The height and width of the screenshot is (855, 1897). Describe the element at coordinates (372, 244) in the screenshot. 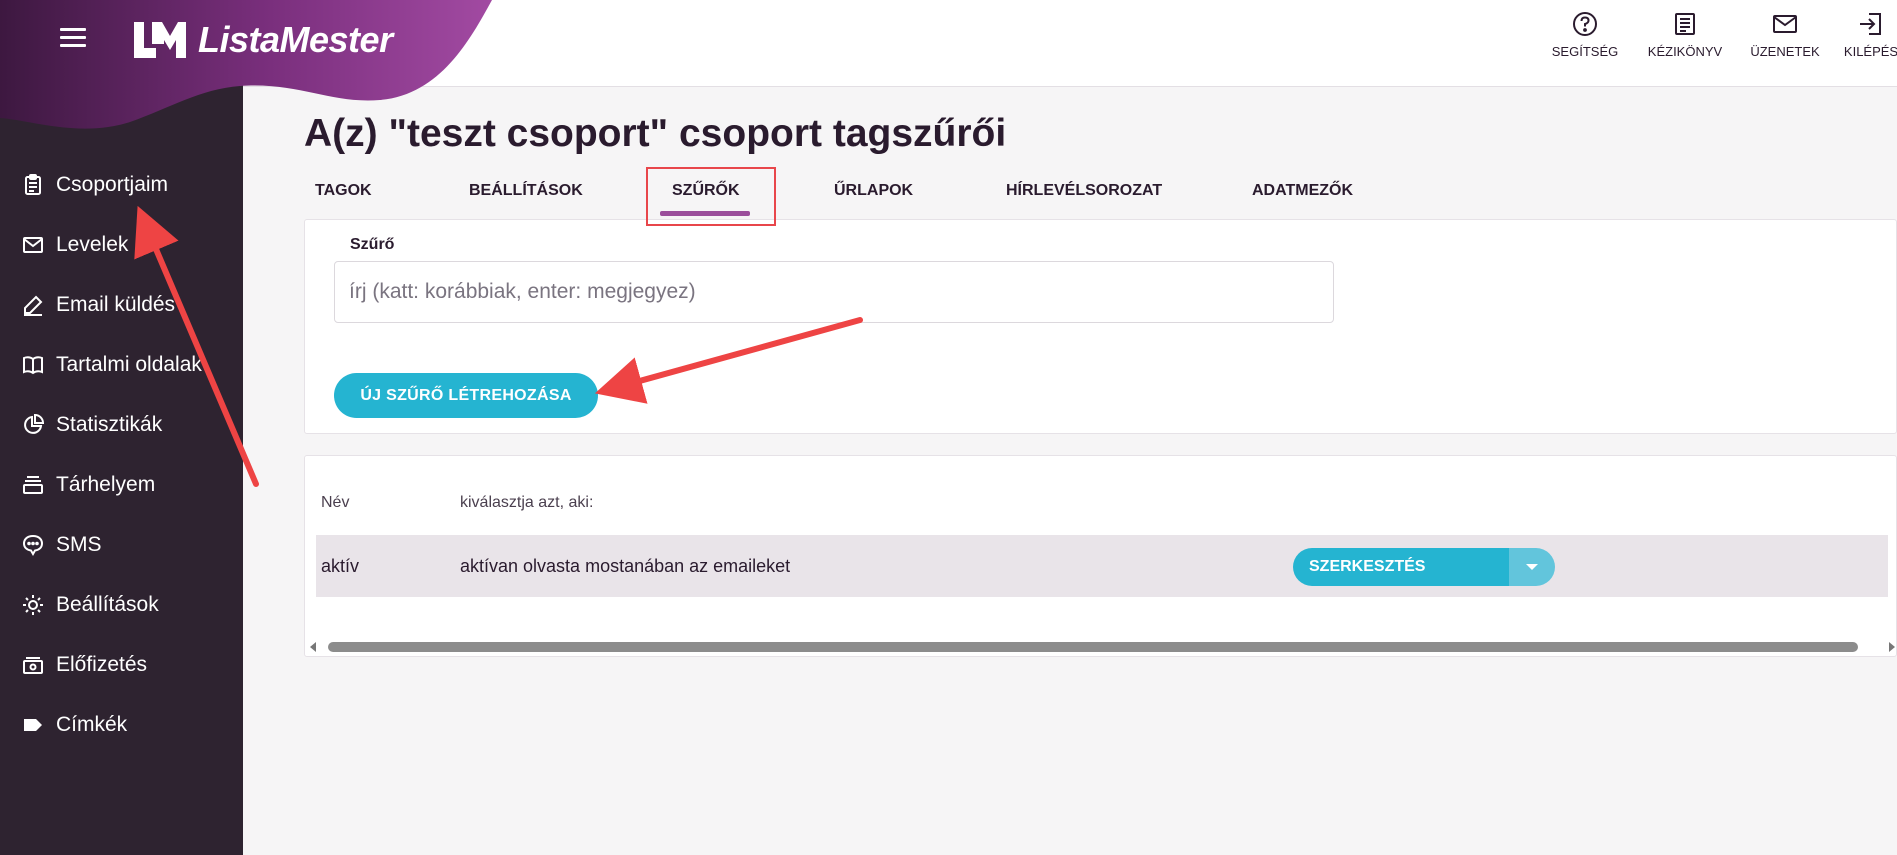

I see `filter-label: Szűrő` at that location.